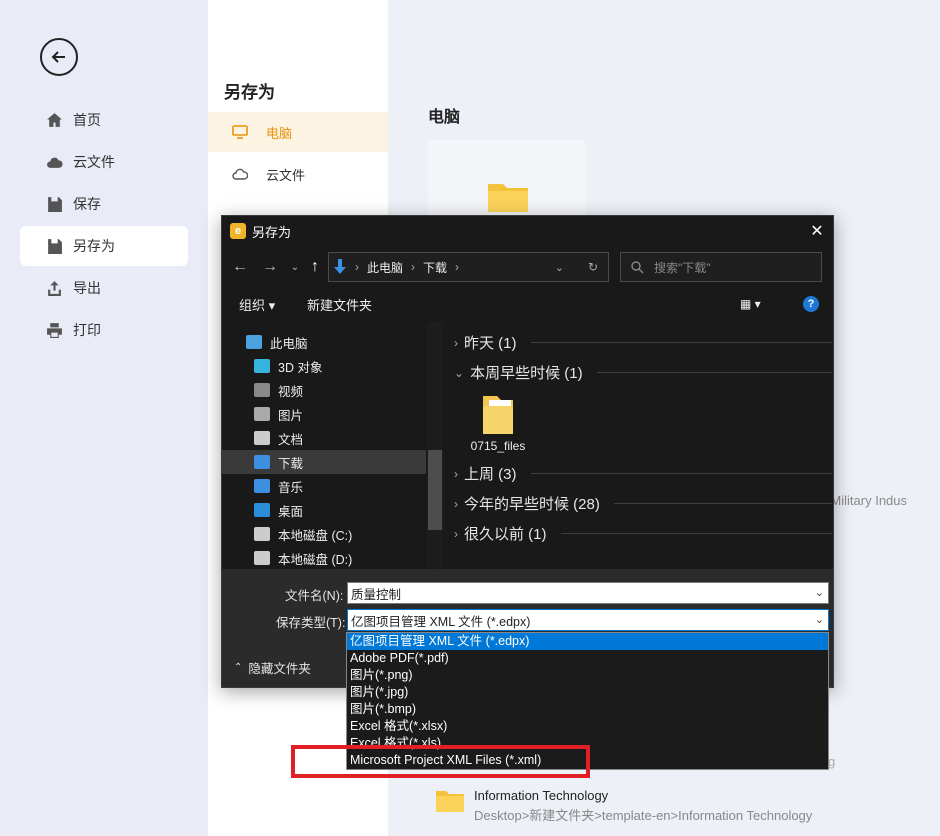  What do you see at coordinates (435, 445) in the screenshot?
I see `tree-scrollbar` at bounding box center [435, 445].